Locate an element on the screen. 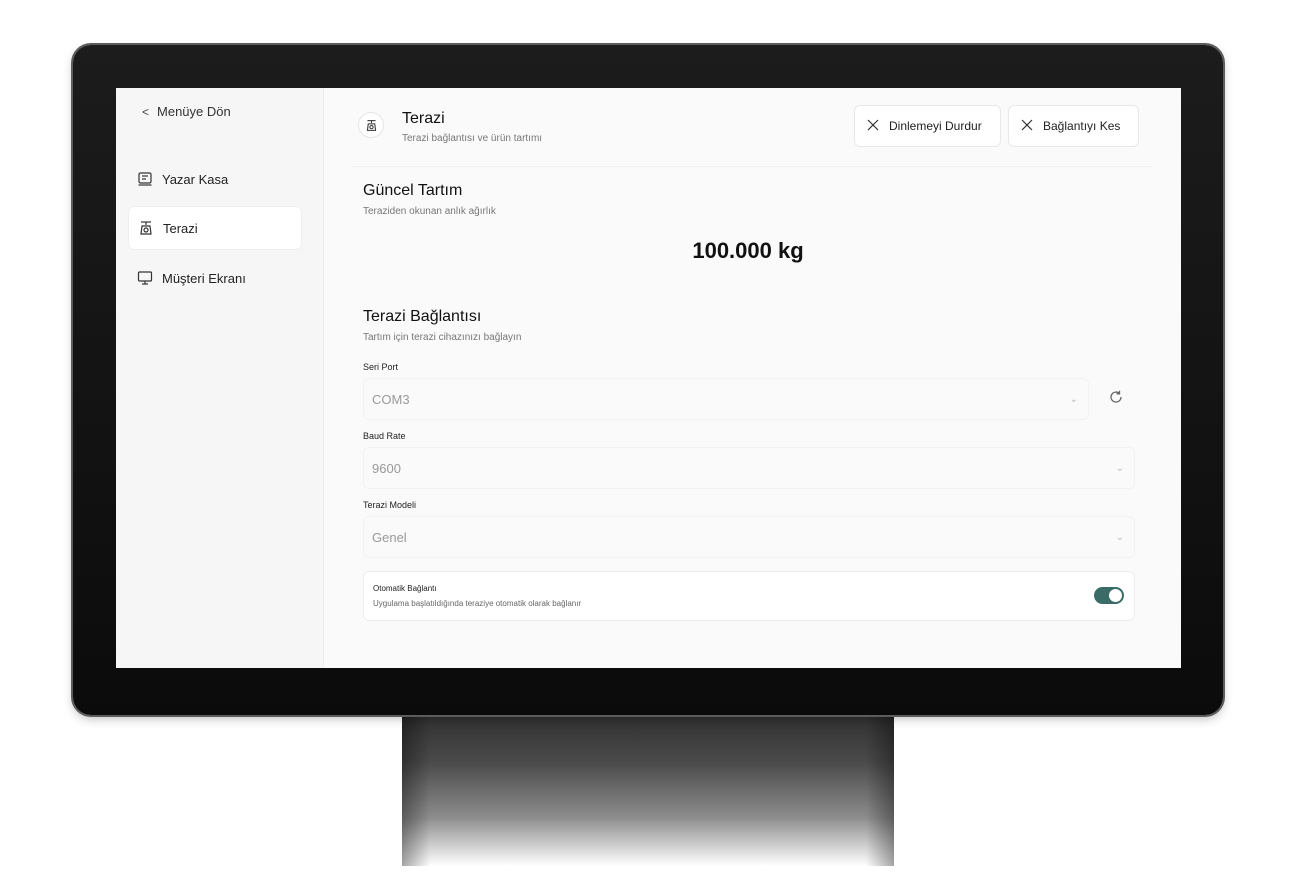 This screenshot has height=896, width=1296. stop-listening-button: Dinlemeyi Durdur is located at coordinates (927, 126).